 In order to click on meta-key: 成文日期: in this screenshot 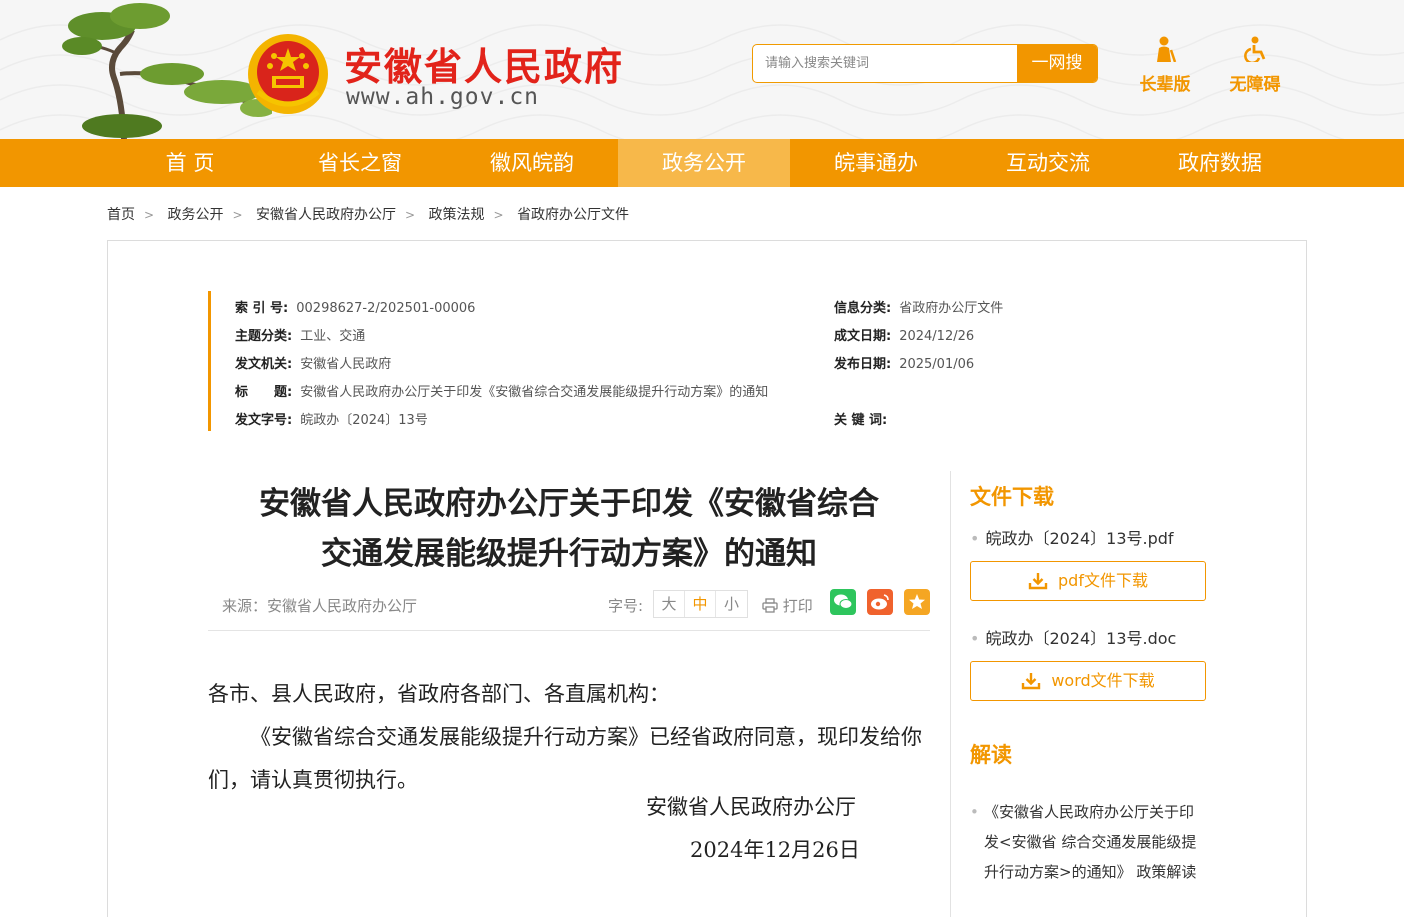, I will do `click(863, 336)`.